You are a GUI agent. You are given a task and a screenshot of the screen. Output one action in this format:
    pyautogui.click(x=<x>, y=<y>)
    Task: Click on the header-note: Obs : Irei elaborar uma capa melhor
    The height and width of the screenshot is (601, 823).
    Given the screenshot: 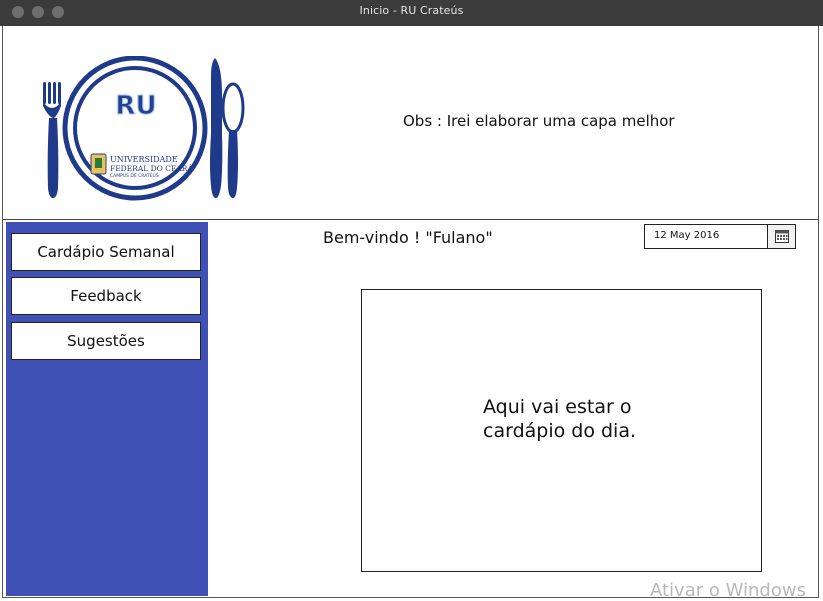 What is the action you would take?
    pyautogui.click(x=539, y=121)
    